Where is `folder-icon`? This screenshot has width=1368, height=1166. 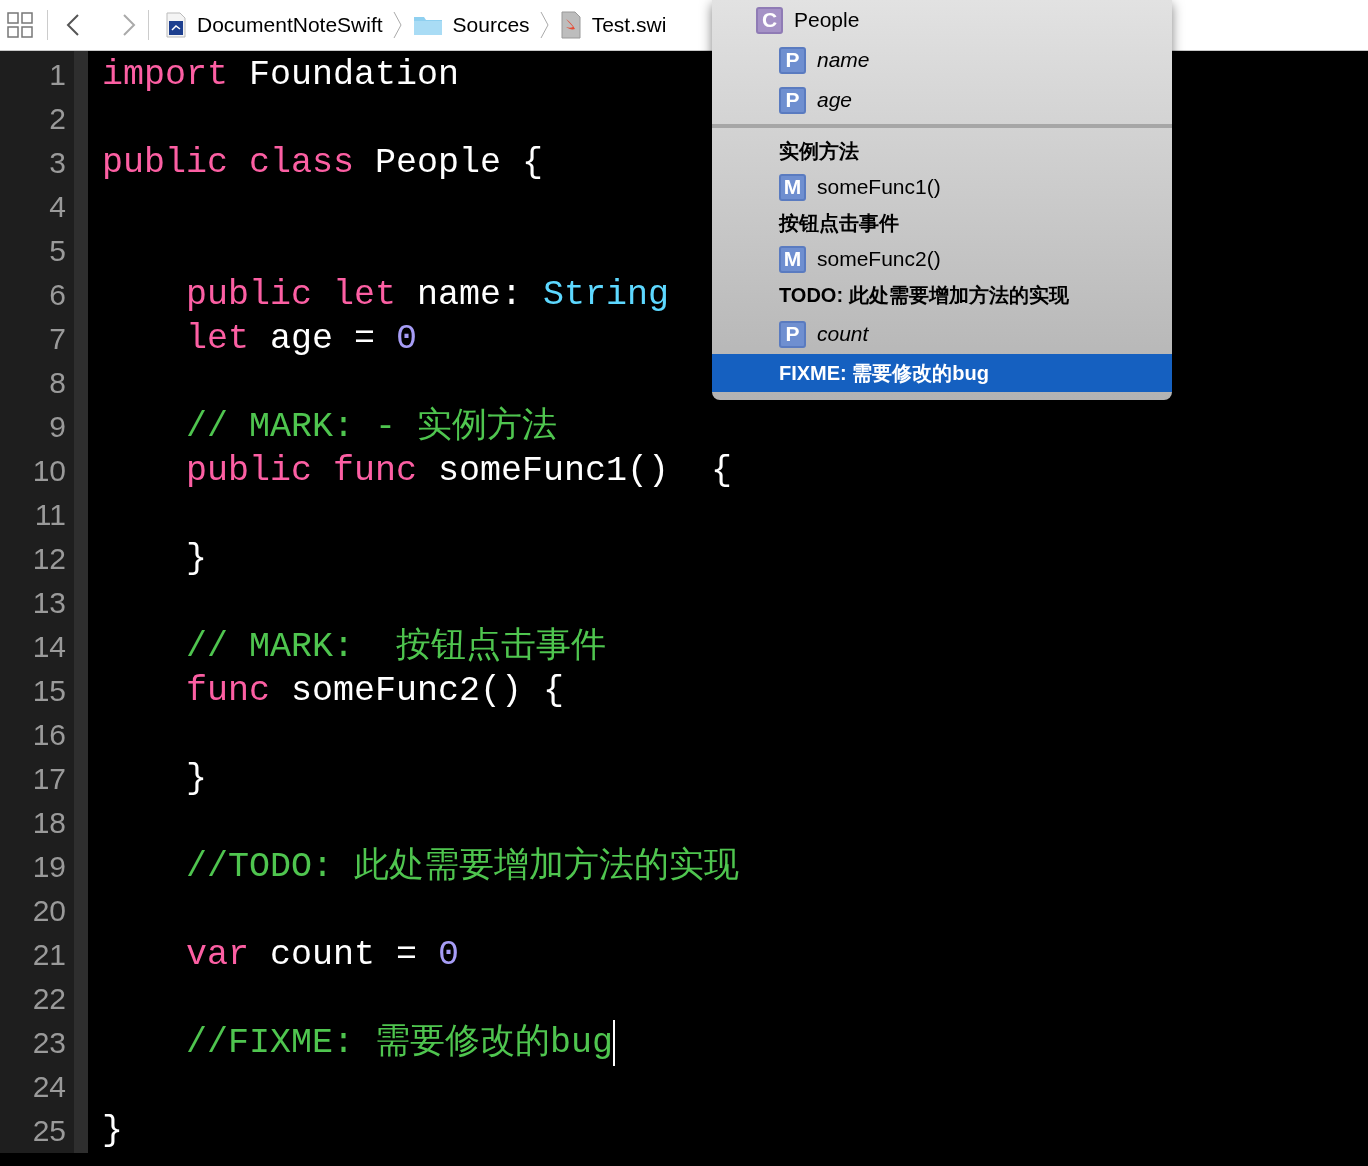 folder-icon is located at coordinates (427, 25).